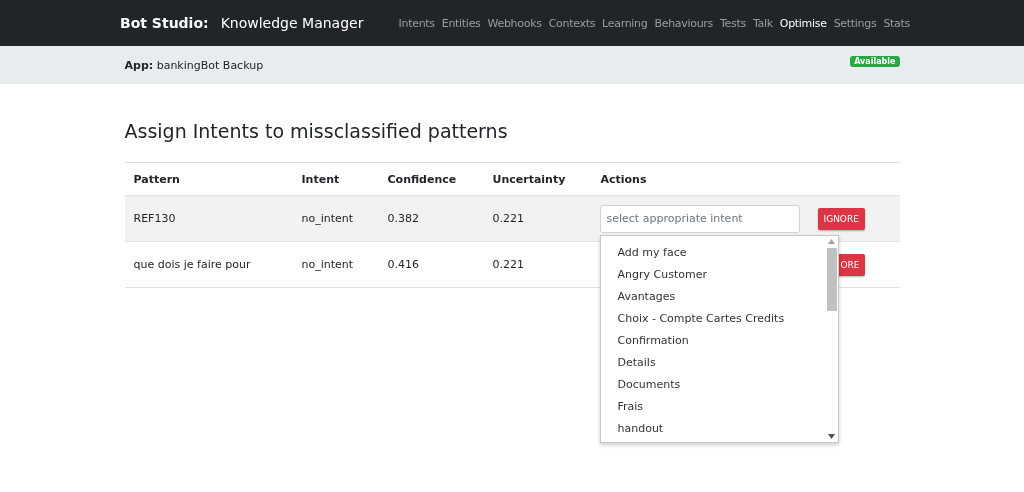  Describe the element at coordinates (699, 218) in the screenshot. I see `intent-field: select appropriate intent` at that location.